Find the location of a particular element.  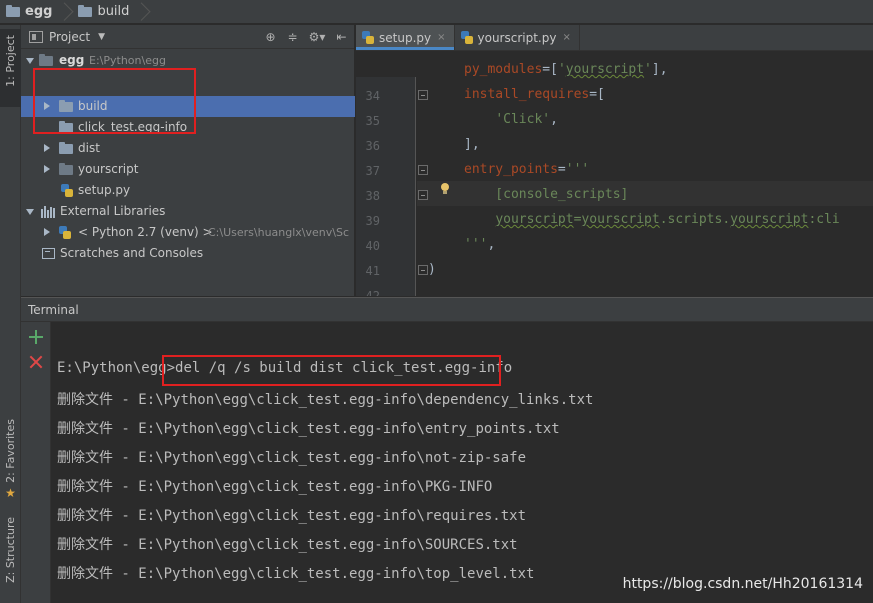

project-panel-toolbar: ⊕ ≑ ⚙▾ ⇤ is located at coordinates (306, 37).